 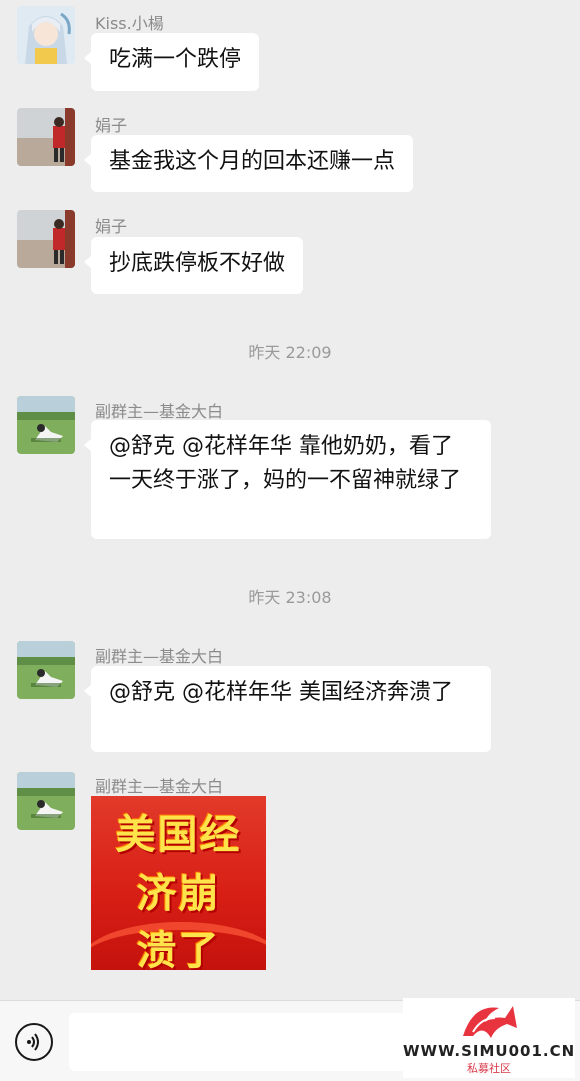 What do you see at coordinates (287, 479) in the screenshot?
I see `message-bubble: @舒克 @花样年华 靠他奶奶，看了一天终于涨了，妈的一不留神就绿了` at bounding box center [287, 479].